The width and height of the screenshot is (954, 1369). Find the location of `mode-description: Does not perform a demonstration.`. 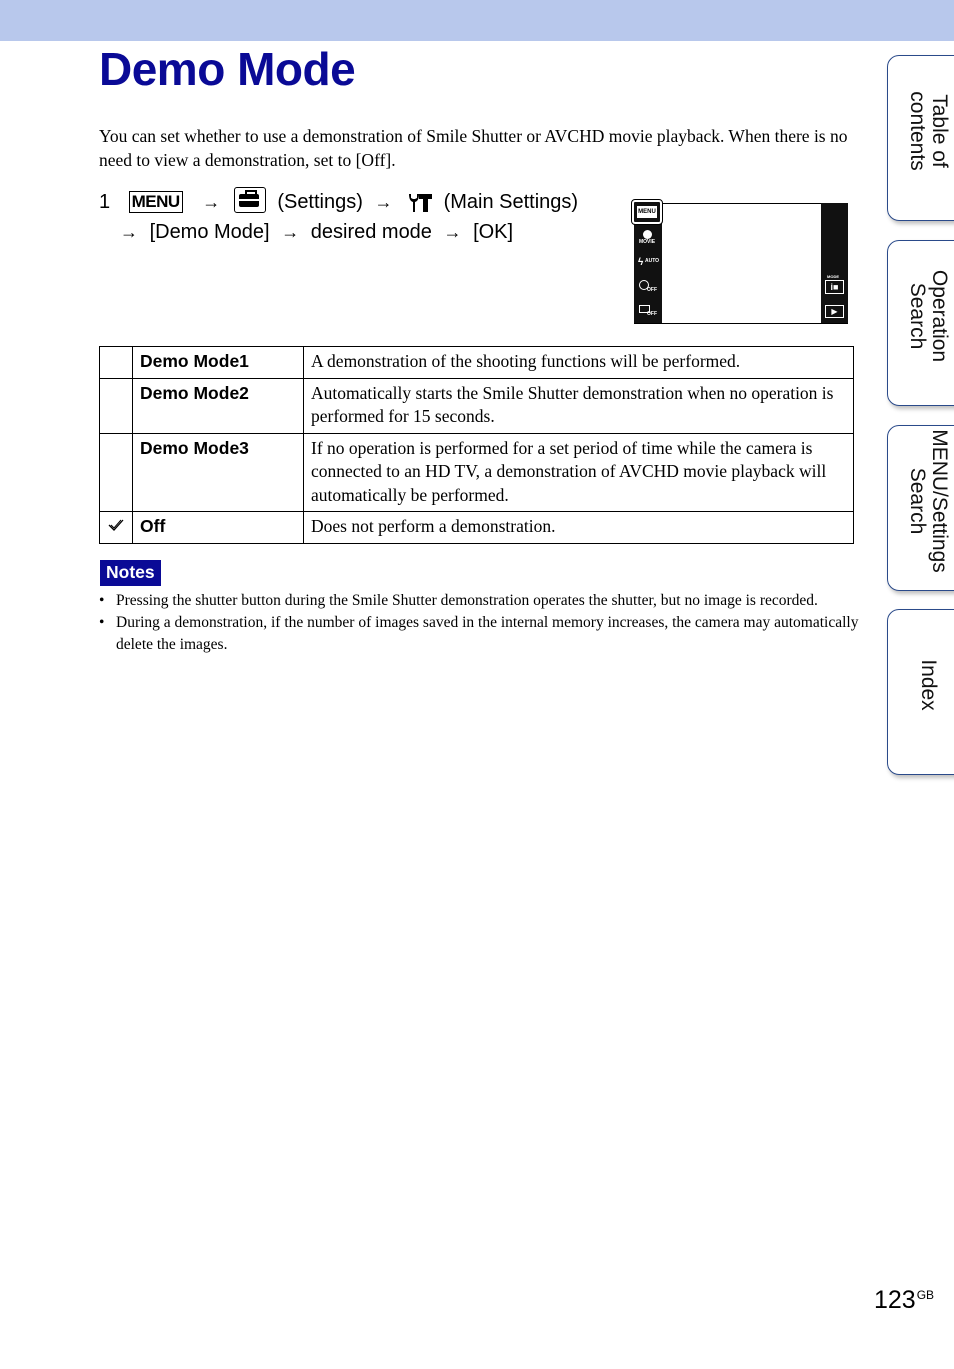

mode-description: Does not perform a demonstration. is located at coordinates (578, 527).